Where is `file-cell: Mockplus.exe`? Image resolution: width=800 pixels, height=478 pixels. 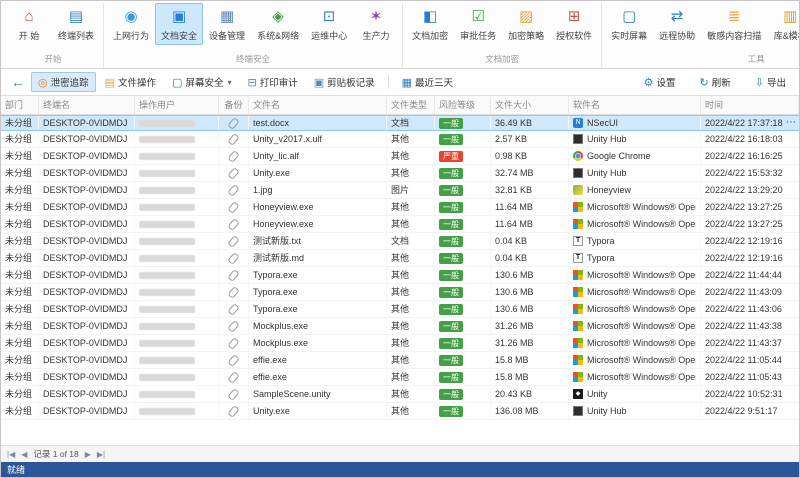 file-cell: Mockplus.exe is located at coordinates (318, 326).